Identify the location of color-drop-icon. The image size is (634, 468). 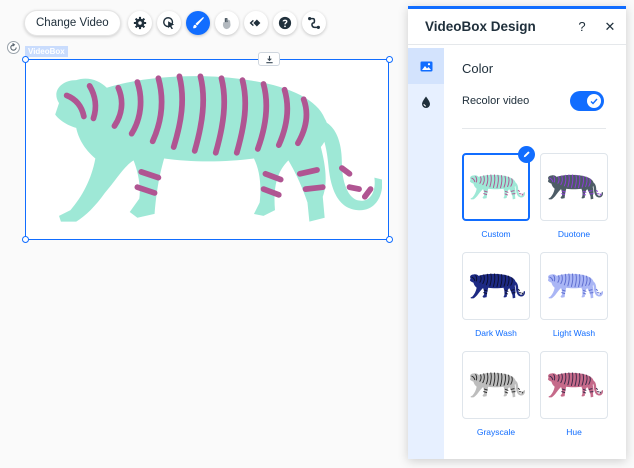
(426, 102).